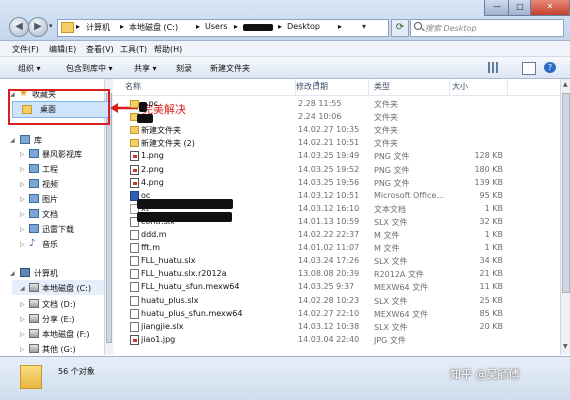  What do you see at coordinates (50, 244) in the screenshot?
I see `nav-lib-music: 音乐` at bounding box center [50, 244].